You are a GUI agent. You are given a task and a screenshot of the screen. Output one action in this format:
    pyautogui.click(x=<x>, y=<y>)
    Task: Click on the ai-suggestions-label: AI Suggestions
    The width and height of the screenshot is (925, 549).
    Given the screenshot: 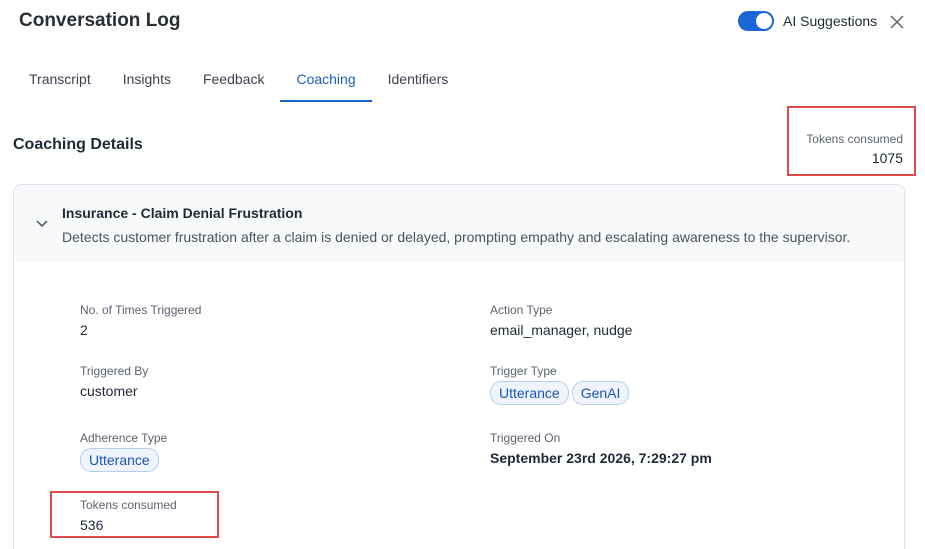 What is the action you would take?
    pyautogui.click(x=830, y=21)
    